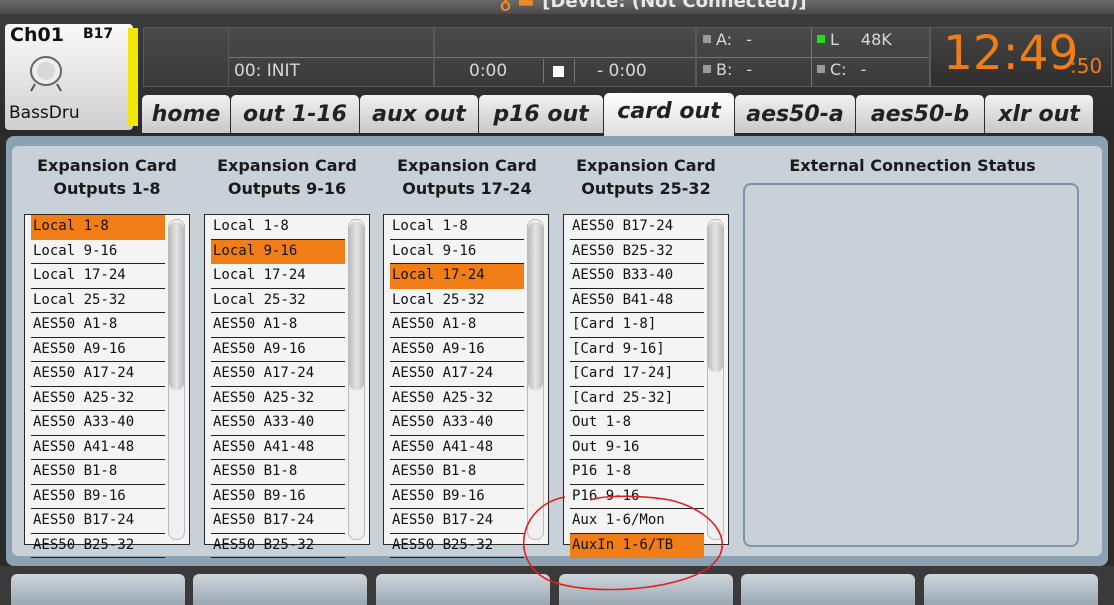  Describe the element at coordinates (107, 177) in the screenshot. I see `column-header-1: Expansion Card Outputs 1-8` at that location.